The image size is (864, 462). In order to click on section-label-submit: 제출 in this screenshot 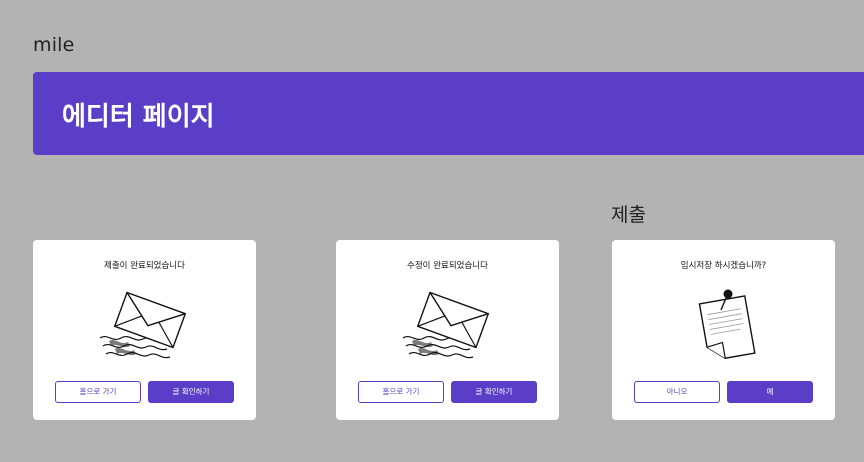, I will do `click(628, 215)`.